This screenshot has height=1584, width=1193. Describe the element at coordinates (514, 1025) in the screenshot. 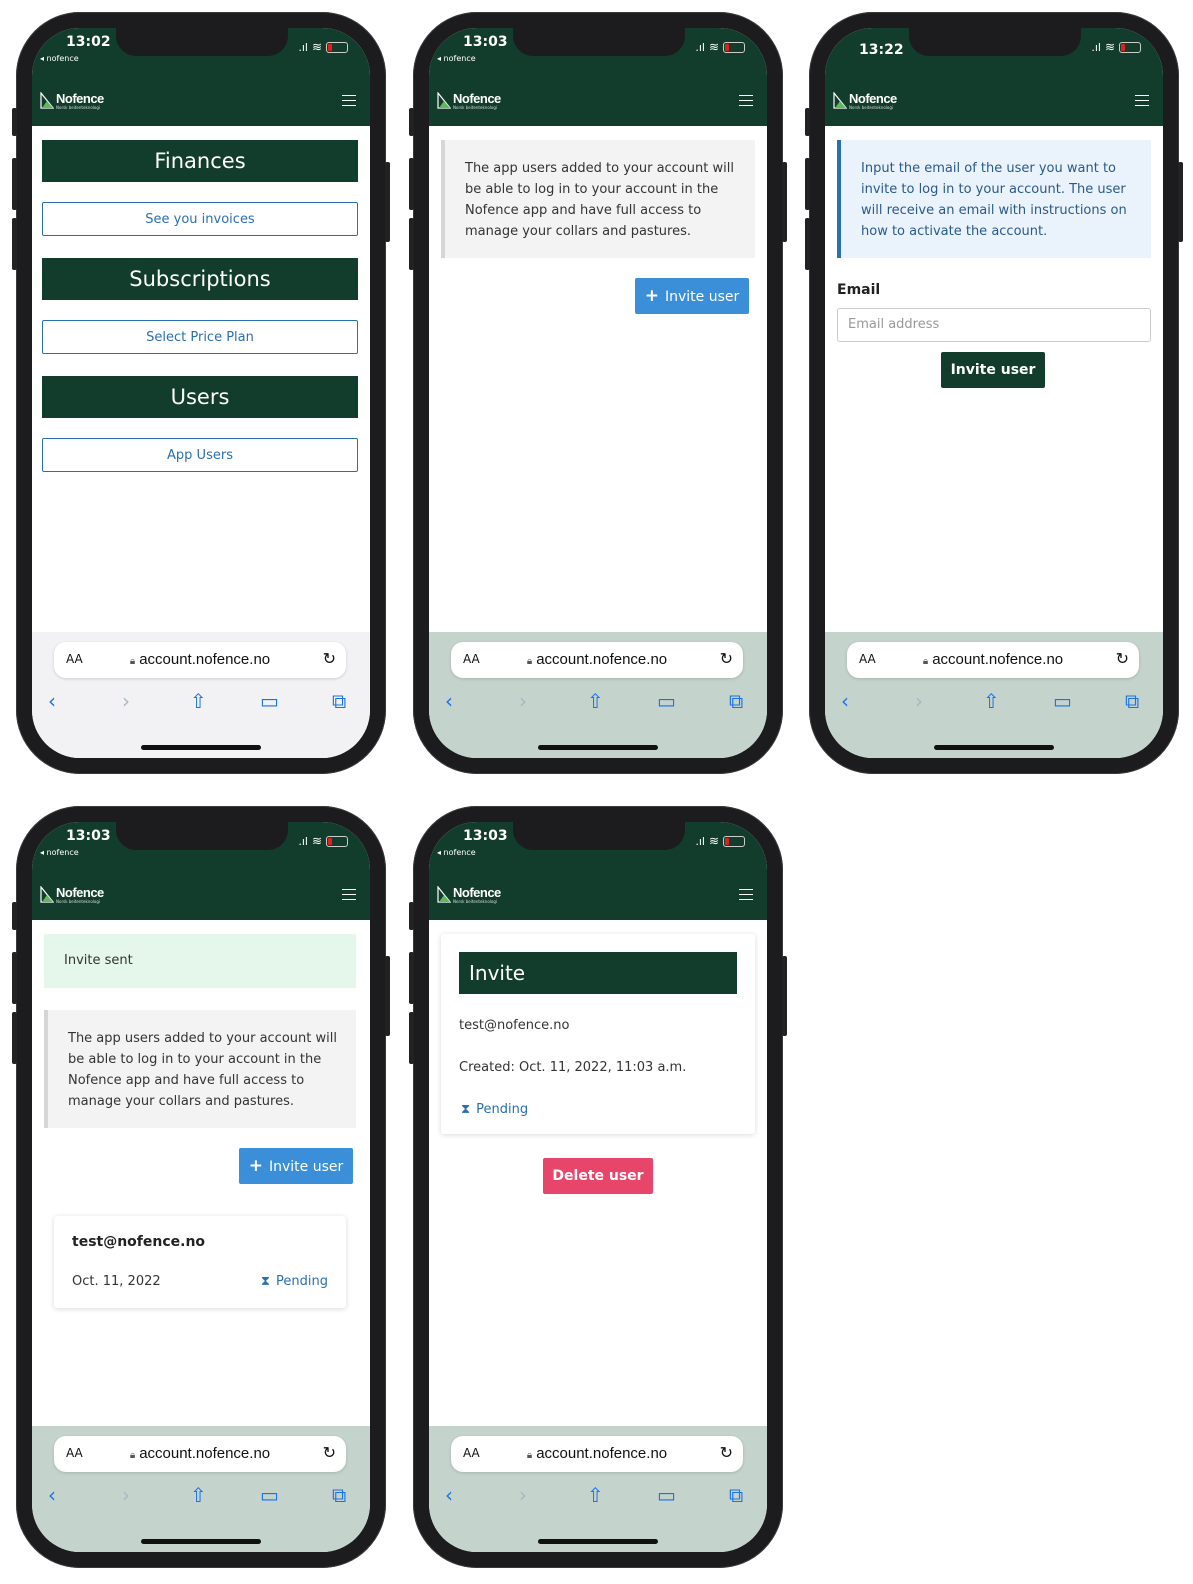

I see `invite-email: test@nofence.no` at that location.